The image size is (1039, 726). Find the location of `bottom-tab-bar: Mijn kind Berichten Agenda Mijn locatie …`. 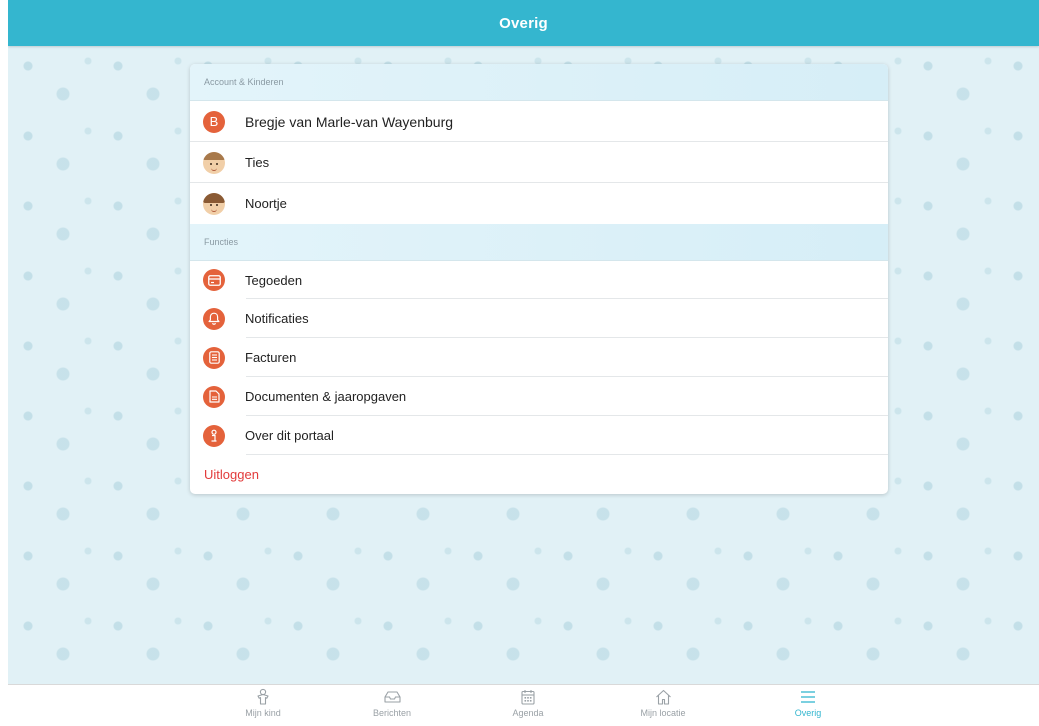

bottom-tab-bar: Mijn kind Berichten Agenda Mijn locatie … is located at coordinates (523, 705).